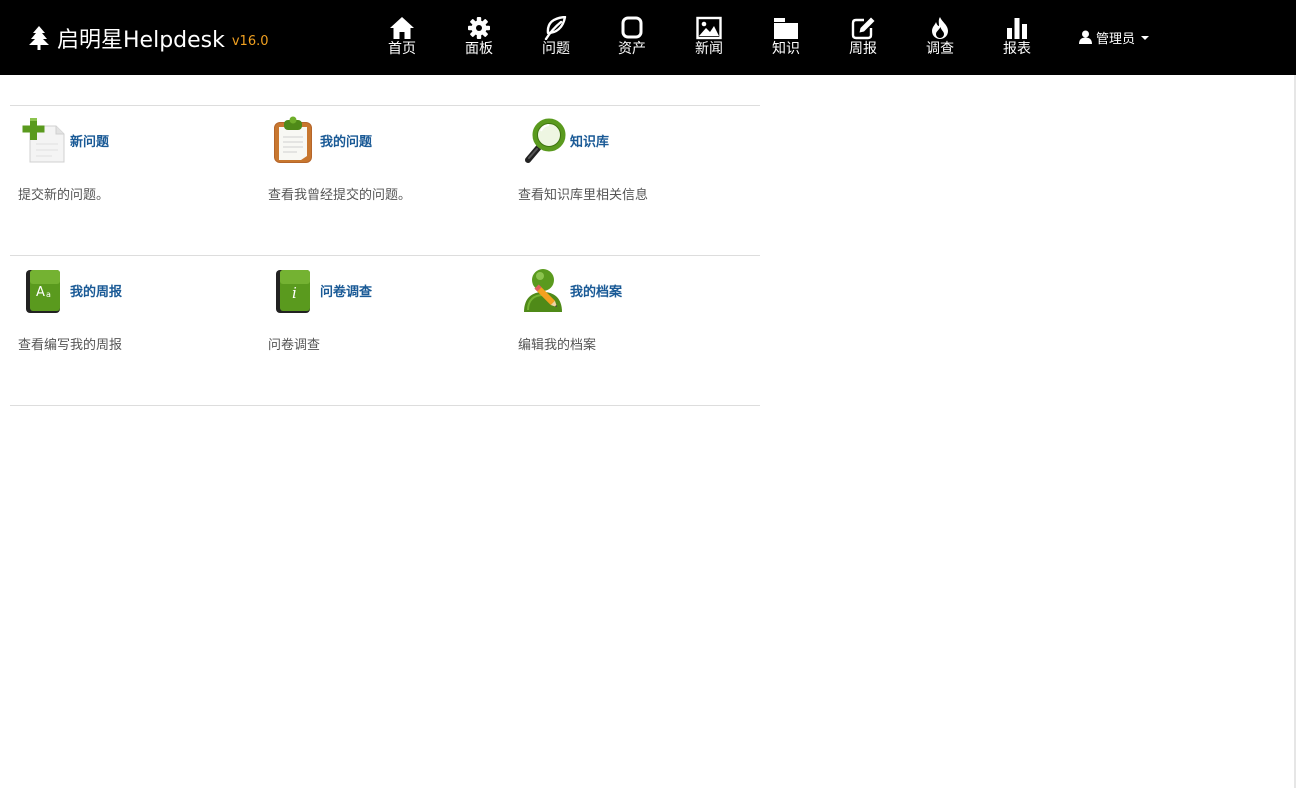  I want to click on nav-news: 新闻, so click(709, 38).